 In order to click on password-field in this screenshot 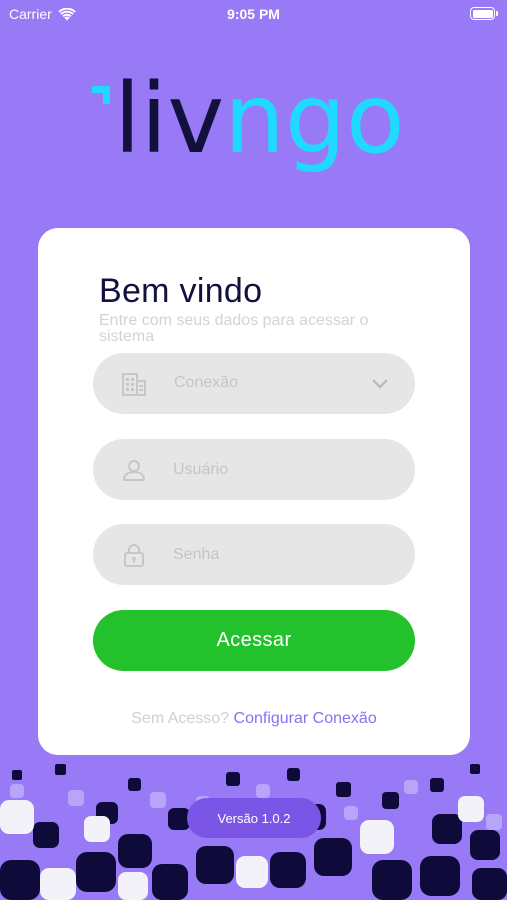, I will do `click(254, 554)`.